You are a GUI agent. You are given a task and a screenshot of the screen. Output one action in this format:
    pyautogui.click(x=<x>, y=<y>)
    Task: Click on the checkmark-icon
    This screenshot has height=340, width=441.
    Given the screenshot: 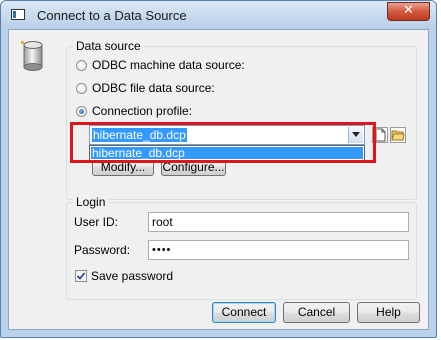 What is the action you would take?
    pyautogui.click(x=81, y=276)
    